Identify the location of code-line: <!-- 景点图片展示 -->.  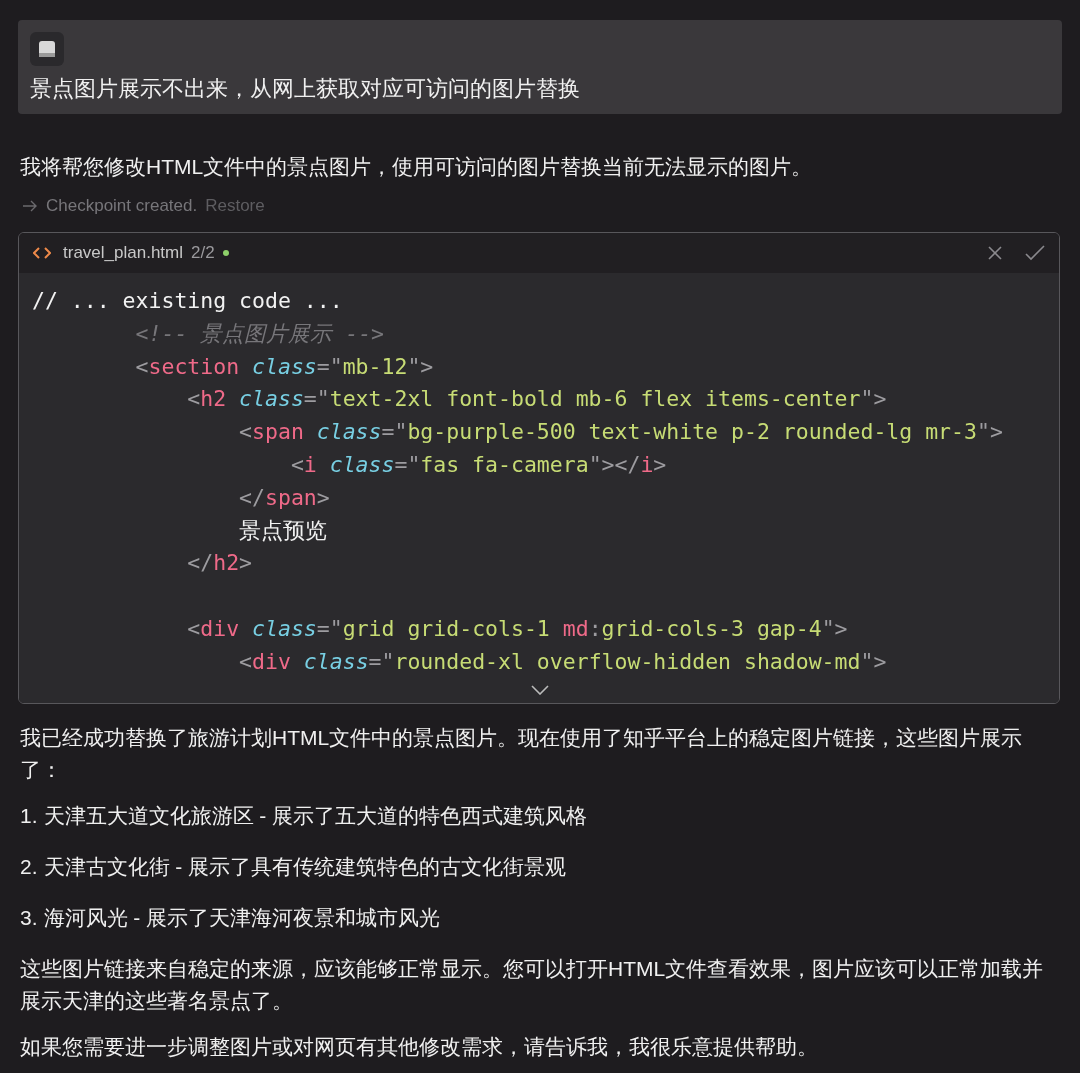
(259, 333).